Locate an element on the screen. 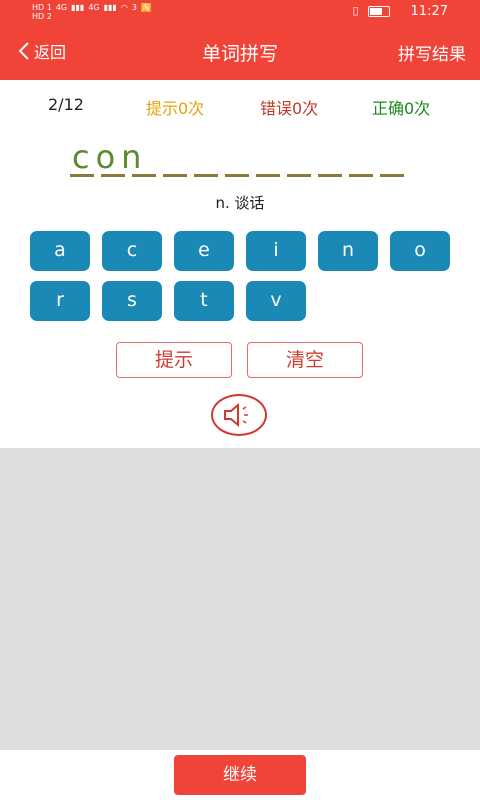  correct-count: 正确0次 is located at coordinates (401, 108).